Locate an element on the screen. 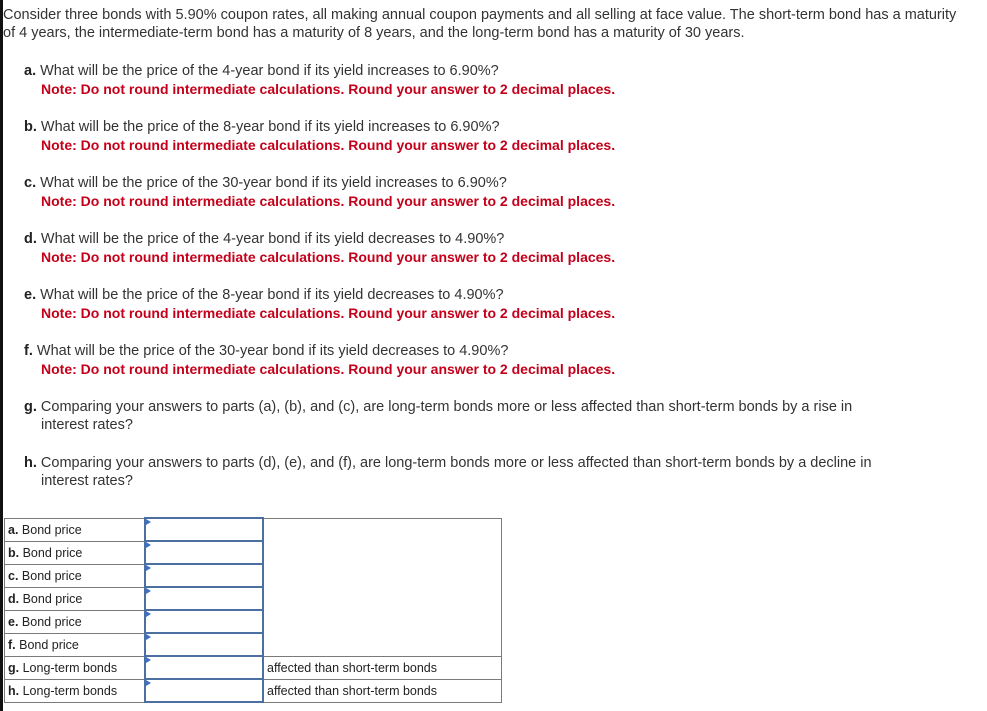  row-label: e. Bond price is located at coordinates (75, 621).